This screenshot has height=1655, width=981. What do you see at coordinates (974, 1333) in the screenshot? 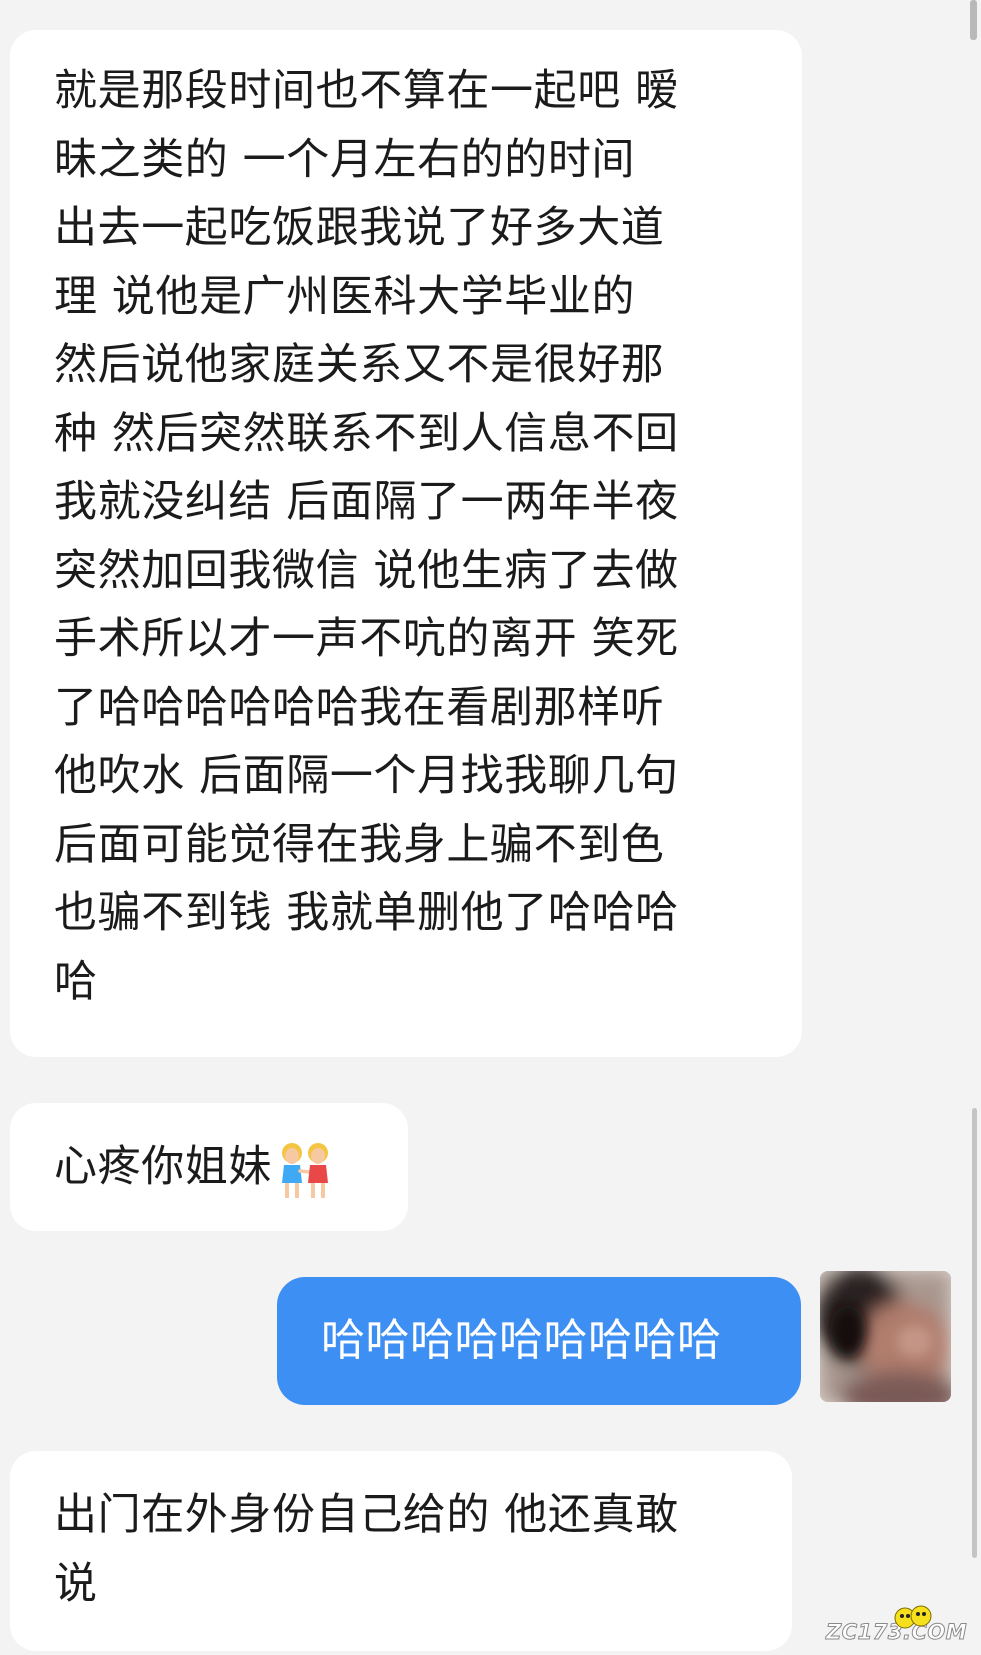
I see `scrollbar` at bounding box center [974, 1333].